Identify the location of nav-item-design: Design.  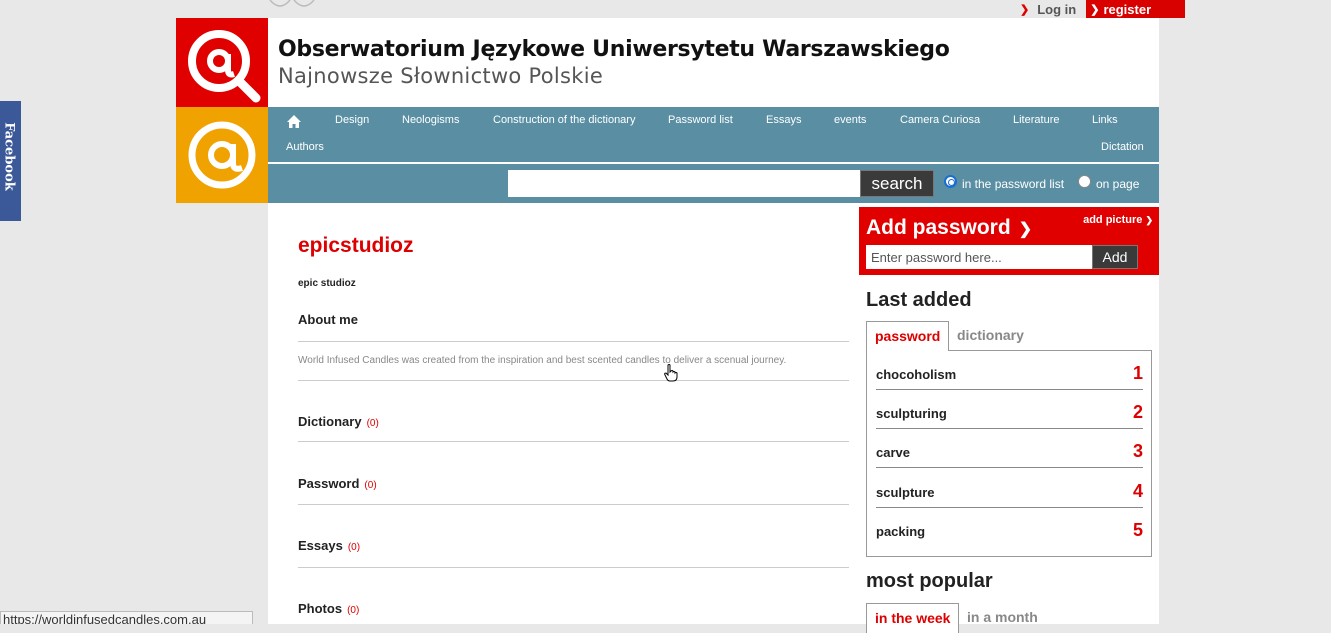
(352, 120).